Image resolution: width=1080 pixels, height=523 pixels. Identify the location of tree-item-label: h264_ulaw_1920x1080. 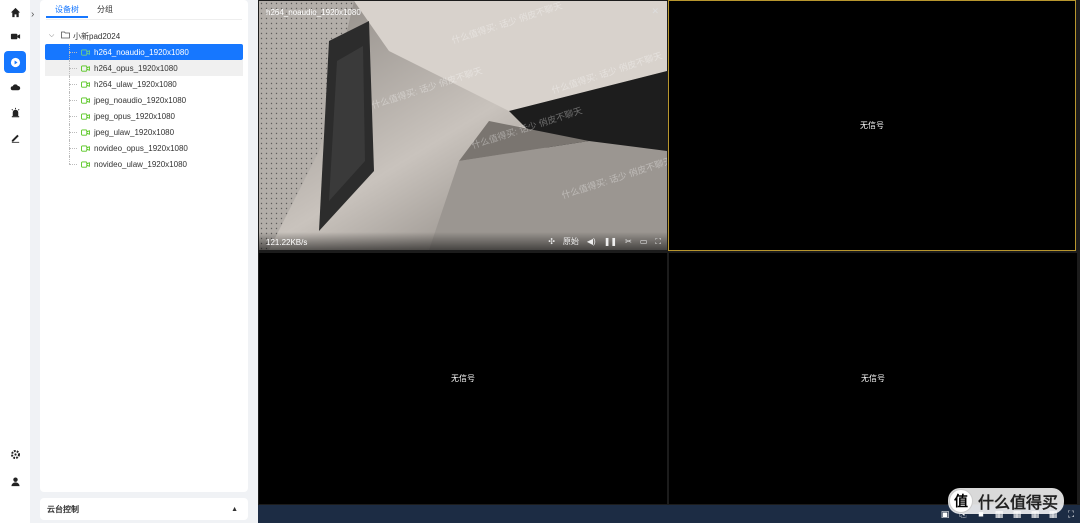
(135, 84).